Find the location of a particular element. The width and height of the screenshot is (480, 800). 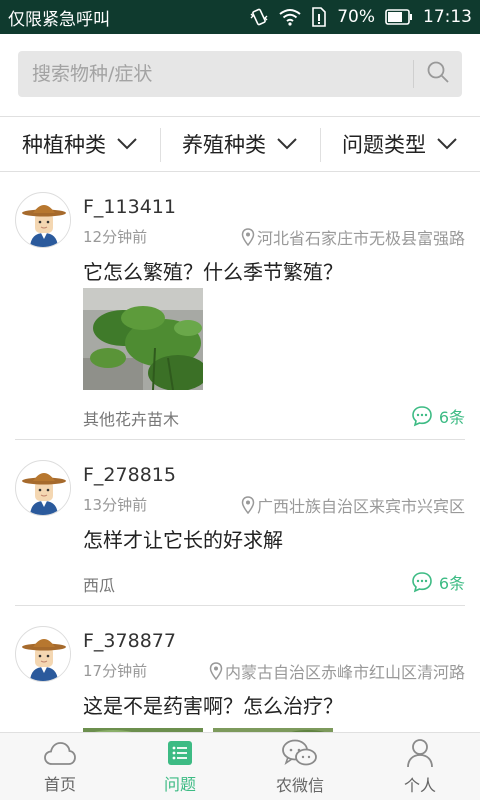

vibrate-icon is located at coordinates (259, 17).